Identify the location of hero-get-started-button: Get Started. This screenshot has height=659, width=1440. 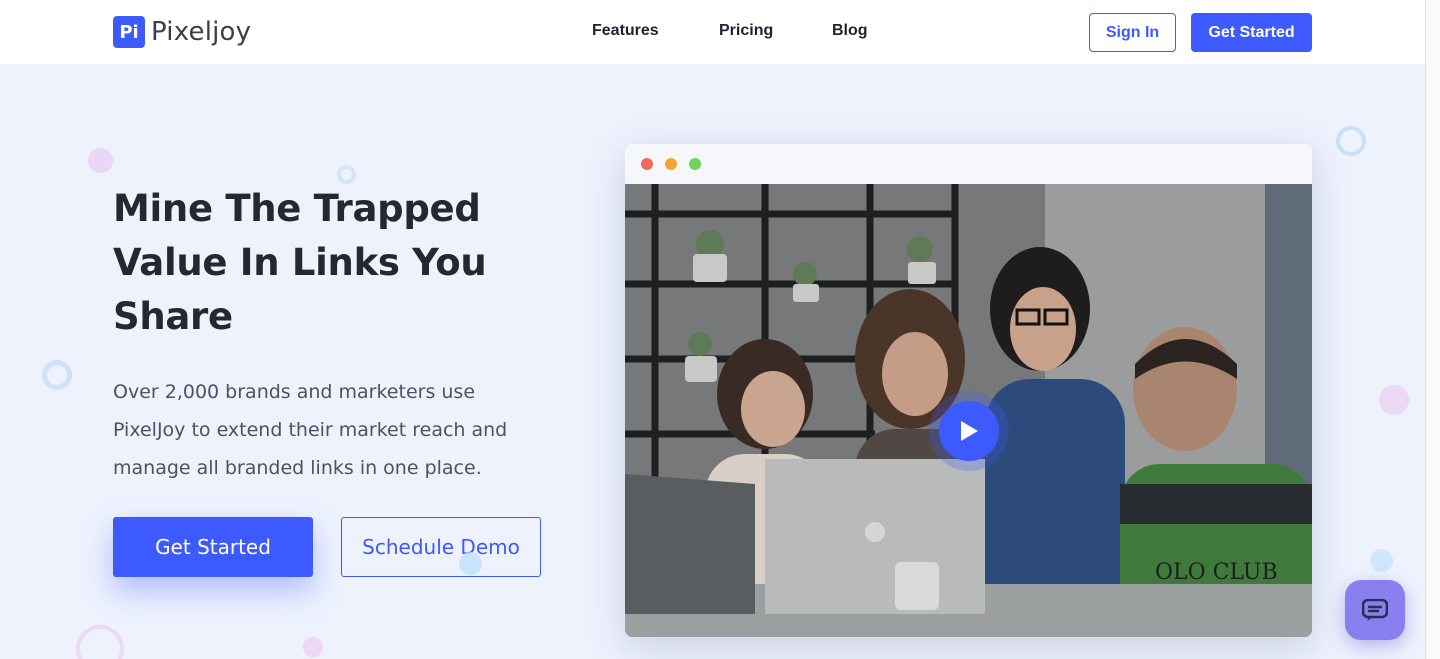
(213, 547).